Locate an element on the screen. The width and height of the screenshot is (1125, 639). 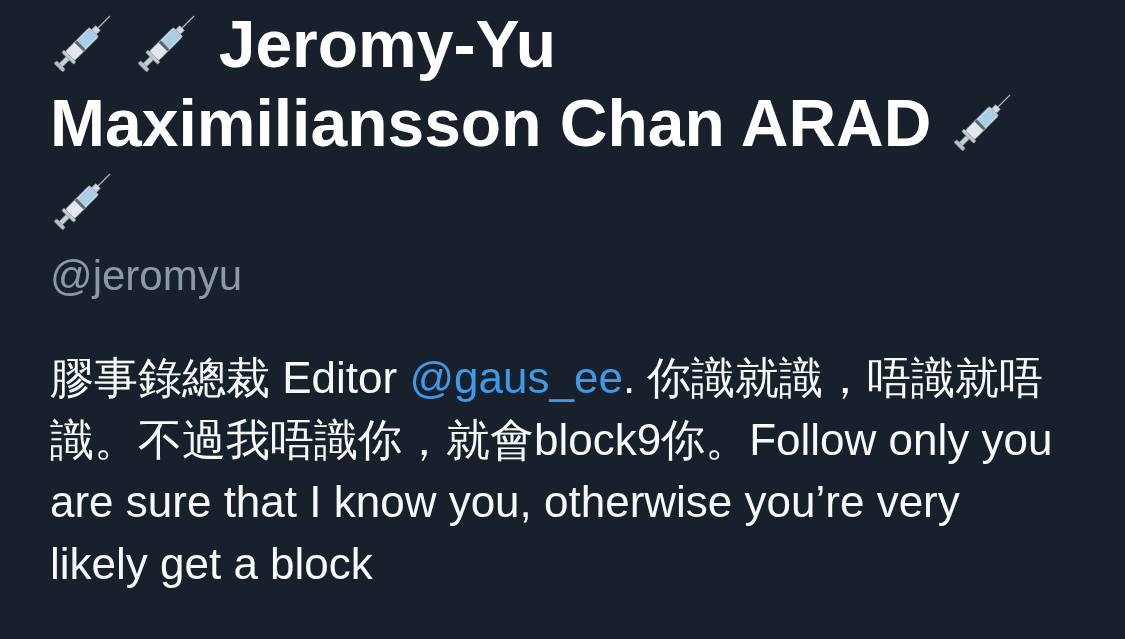
display-name: Maximiliansson Chan ARAD is located at coordinates (491, 123).